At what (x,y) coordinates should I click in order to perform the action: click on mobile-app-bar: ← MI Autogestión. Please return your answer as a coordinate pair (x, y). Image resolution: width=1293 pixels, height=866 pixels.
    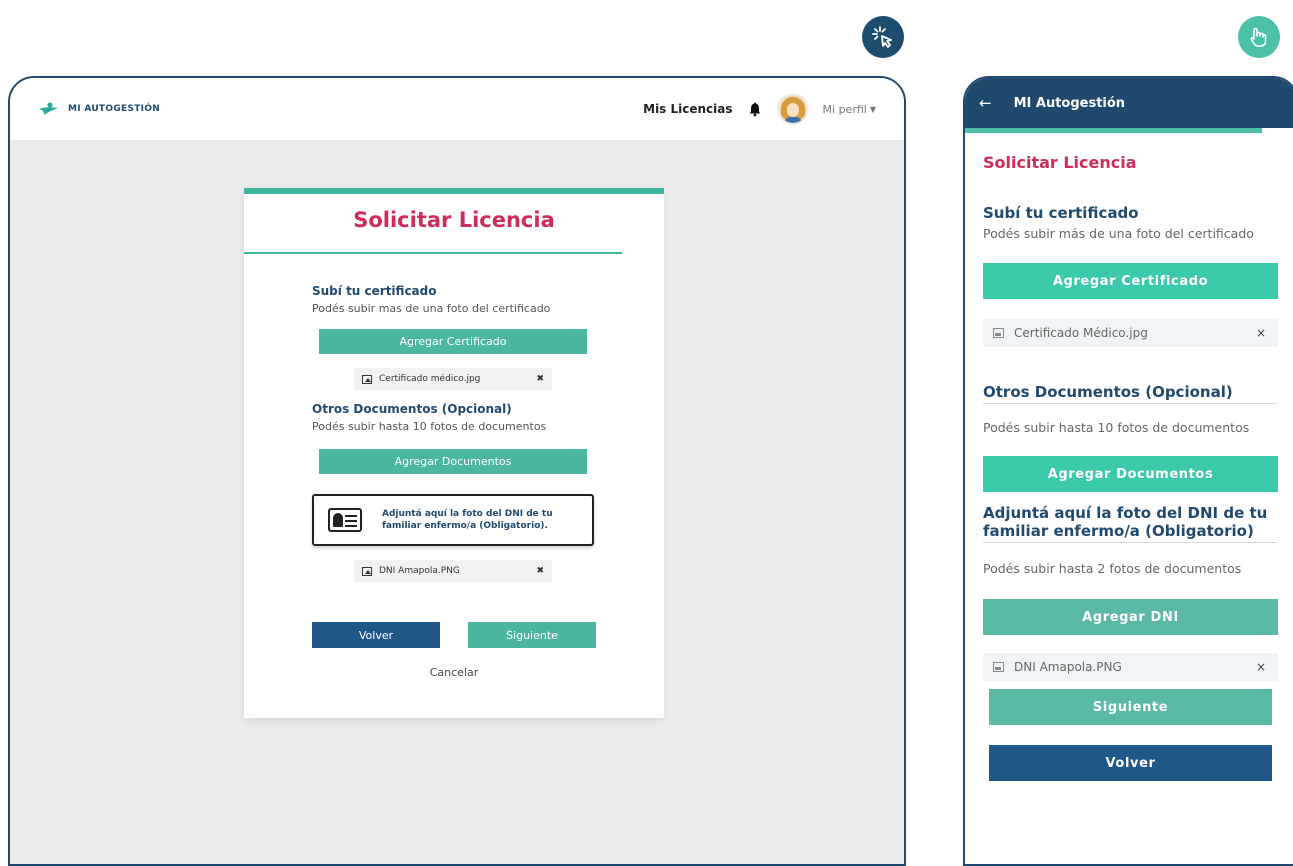
    Looking at the image, I should click on (1129, 103).